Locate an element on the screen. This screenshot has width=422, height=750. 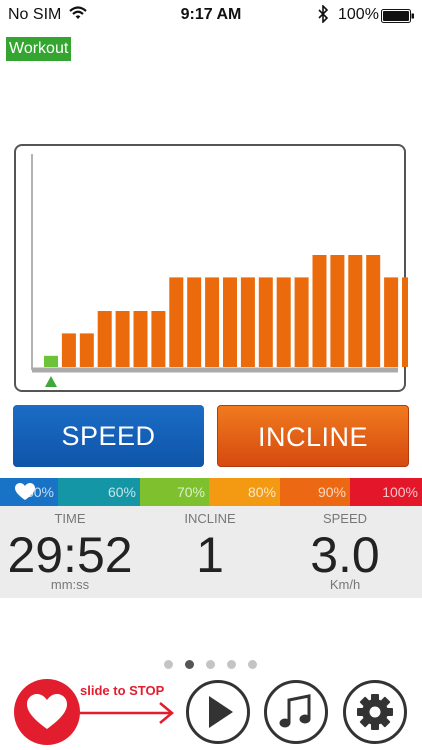
music-note-icon is located at coordinates (295, 711).